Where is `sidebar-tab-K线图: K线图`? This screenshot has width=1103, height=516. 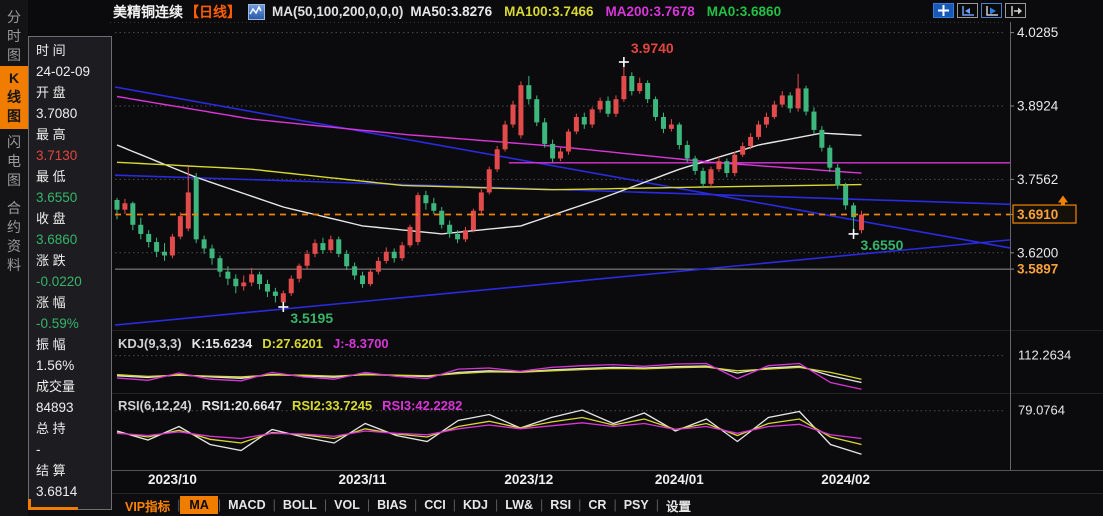 sidebar-tab-K线图: K线图 is located at coordinates (14, 97).